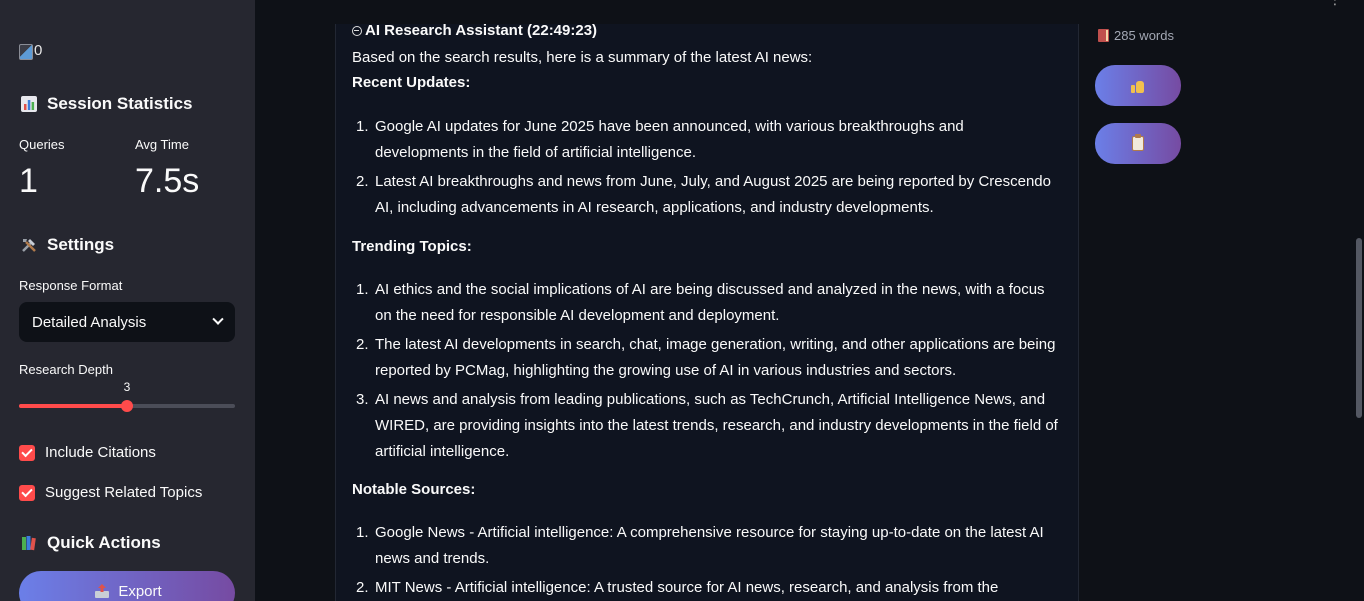  Describe the element at coordinates (218, 319) in the screenshot. I see `chevron-down-icon` at that location.